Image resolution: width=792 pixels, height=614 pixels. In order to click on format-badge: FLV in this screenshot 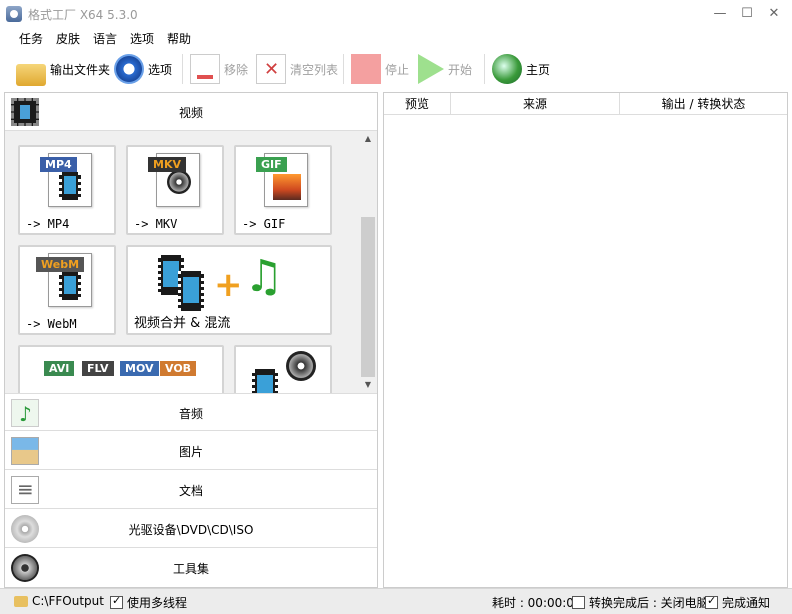, I will do `click(98, 368)`.